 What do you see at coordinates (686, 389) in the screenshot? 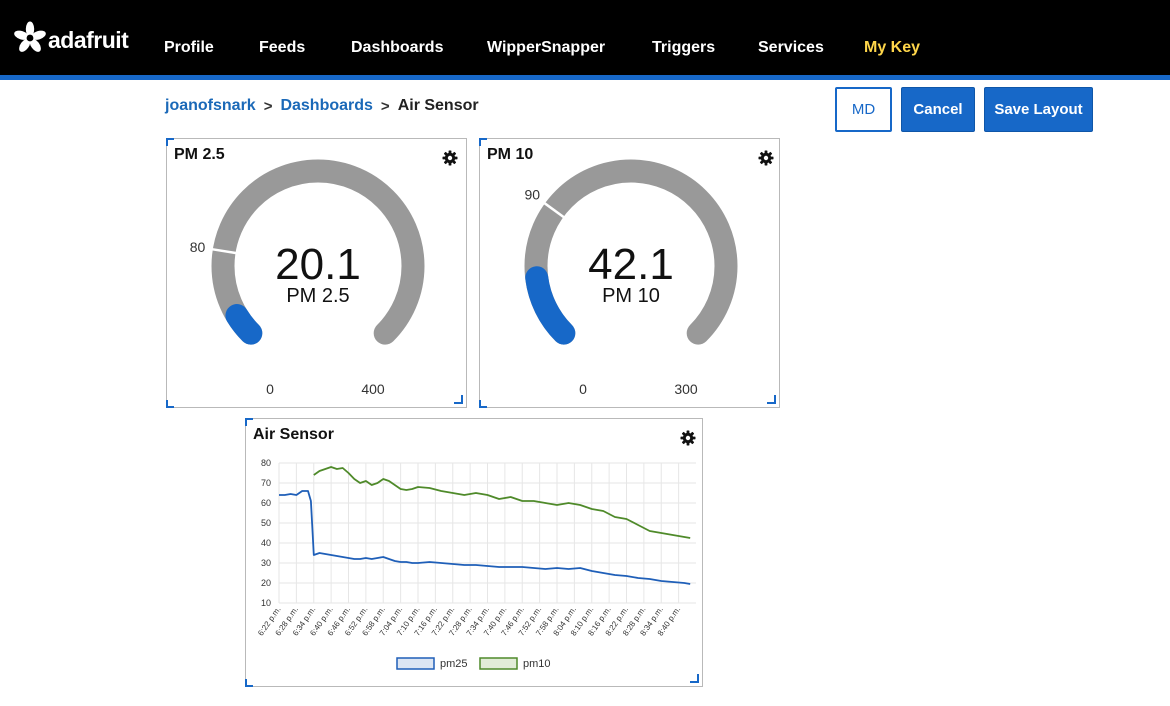
I see `gauge-max-label: 300` at bounding box center [686, 389].